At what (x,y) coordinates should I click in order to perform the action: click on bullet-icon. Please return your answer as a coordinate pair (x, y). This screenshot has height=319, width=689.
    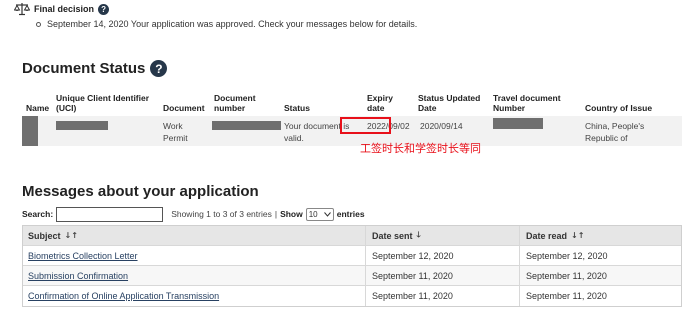
    Looking at the image, I should click on (38, 24).